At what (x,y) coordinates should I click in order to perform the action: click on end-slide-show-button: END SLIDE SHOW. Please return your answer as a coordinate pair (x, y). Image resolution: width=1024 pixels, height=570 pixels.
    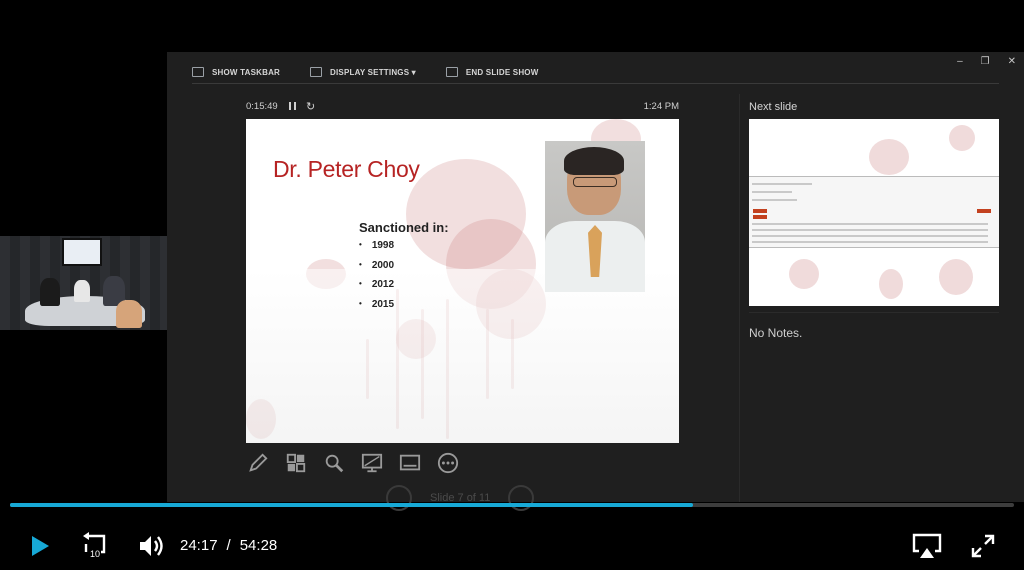
    Looking at the image, I should click on (492, 72).